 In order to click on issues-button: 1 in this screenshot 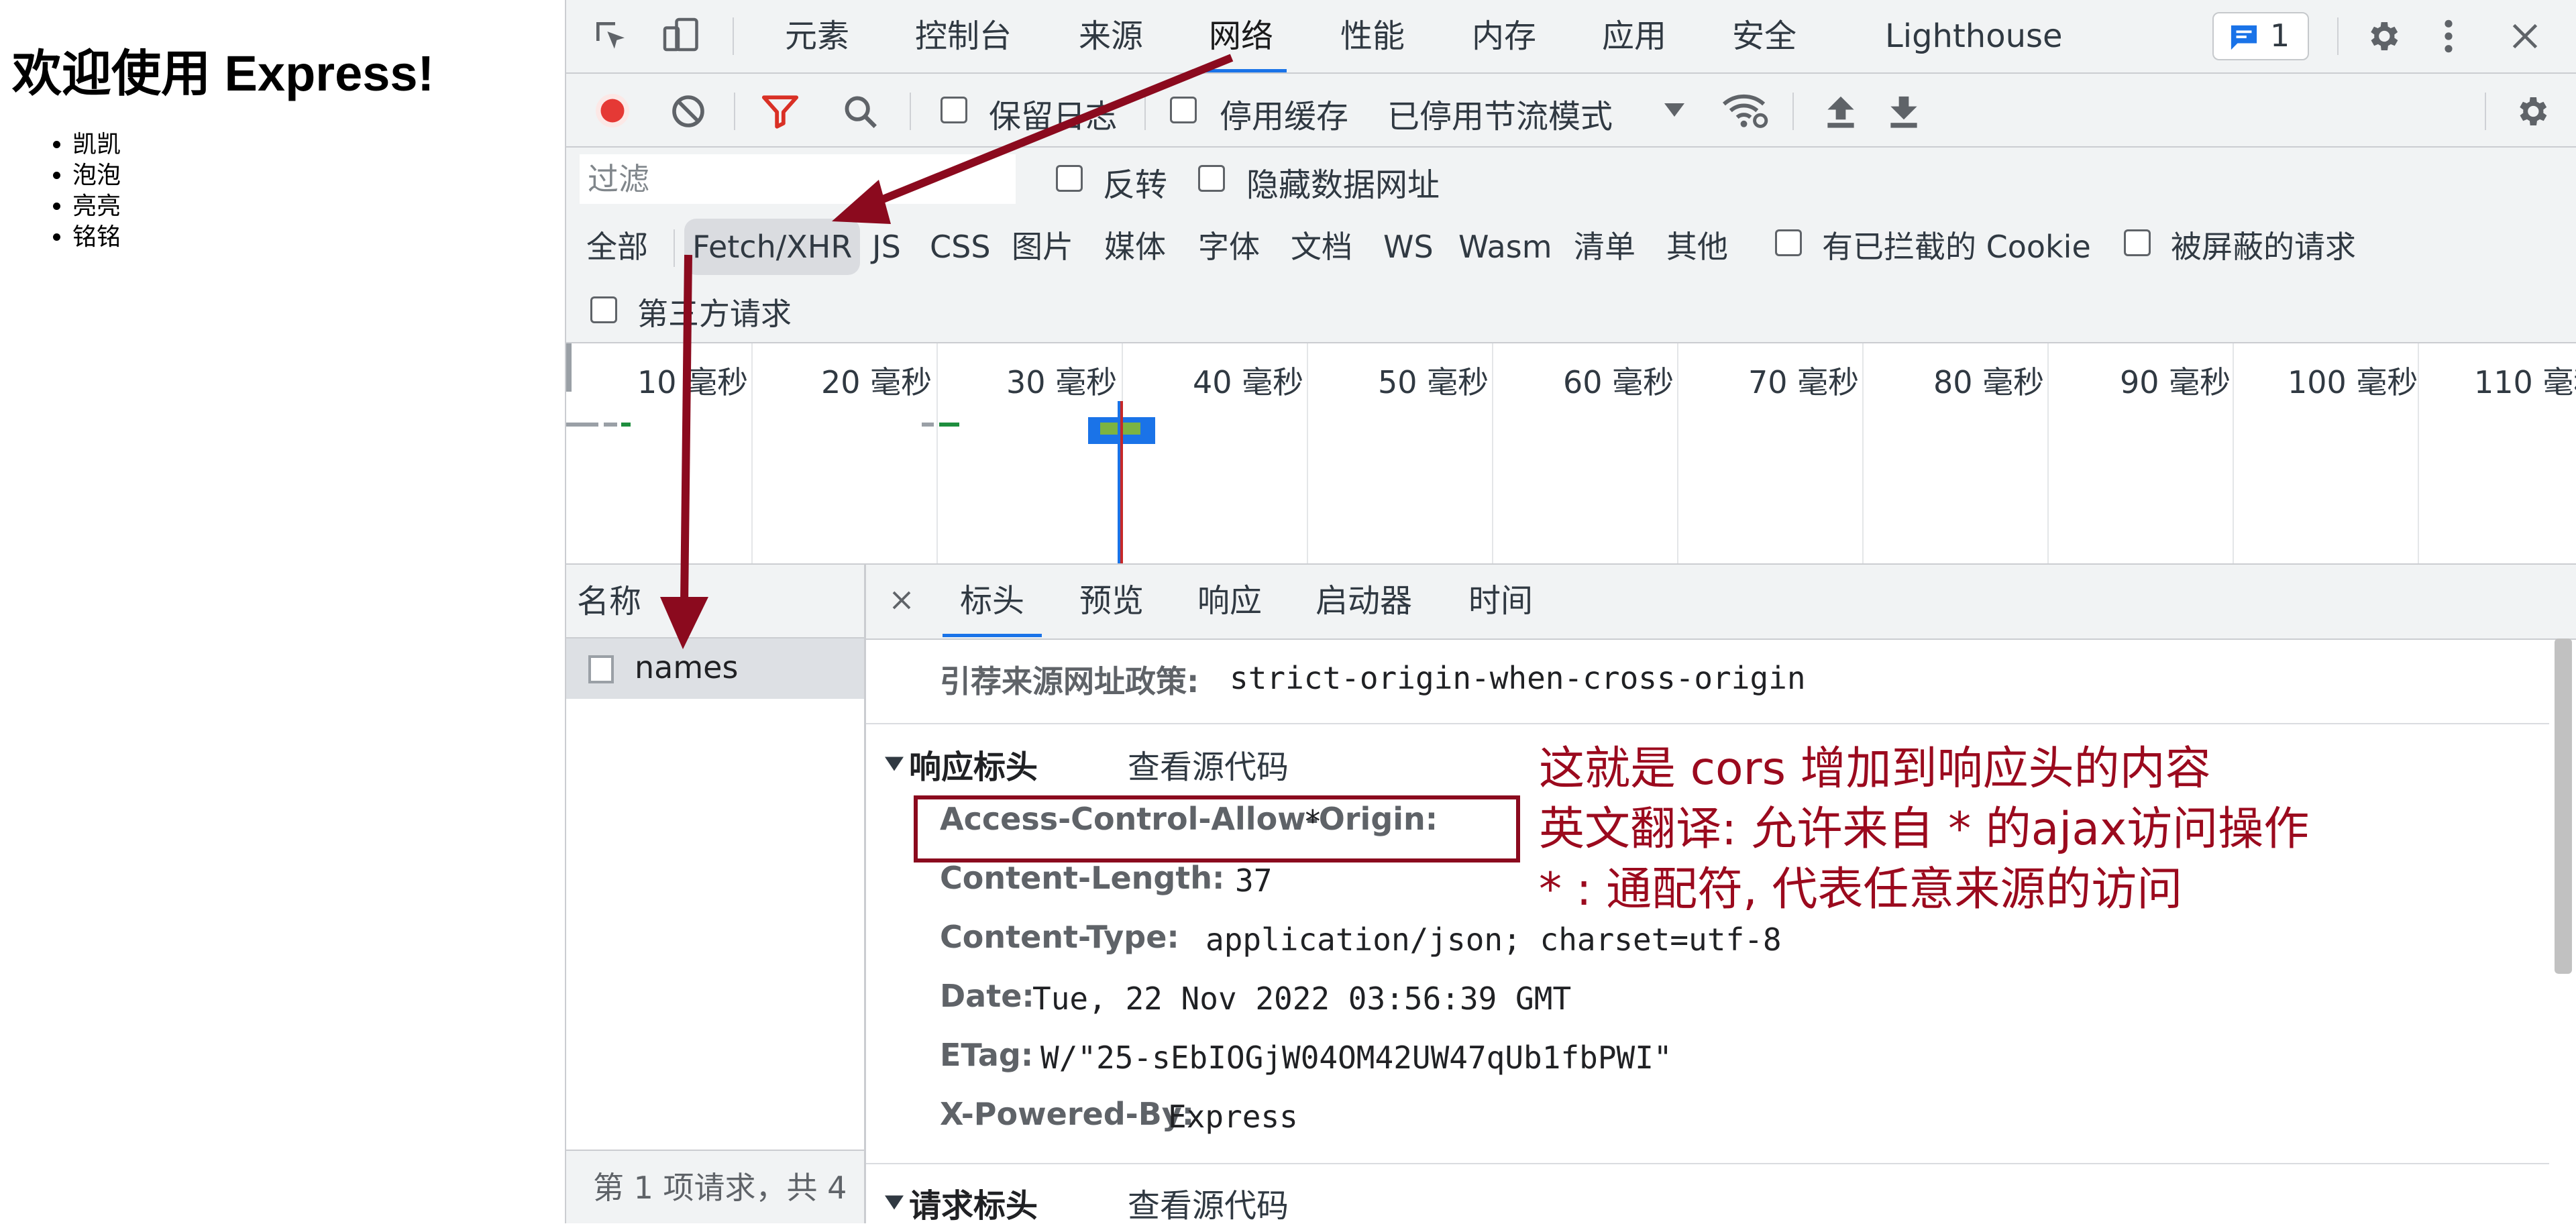, I will do `click(2260, 36)`.